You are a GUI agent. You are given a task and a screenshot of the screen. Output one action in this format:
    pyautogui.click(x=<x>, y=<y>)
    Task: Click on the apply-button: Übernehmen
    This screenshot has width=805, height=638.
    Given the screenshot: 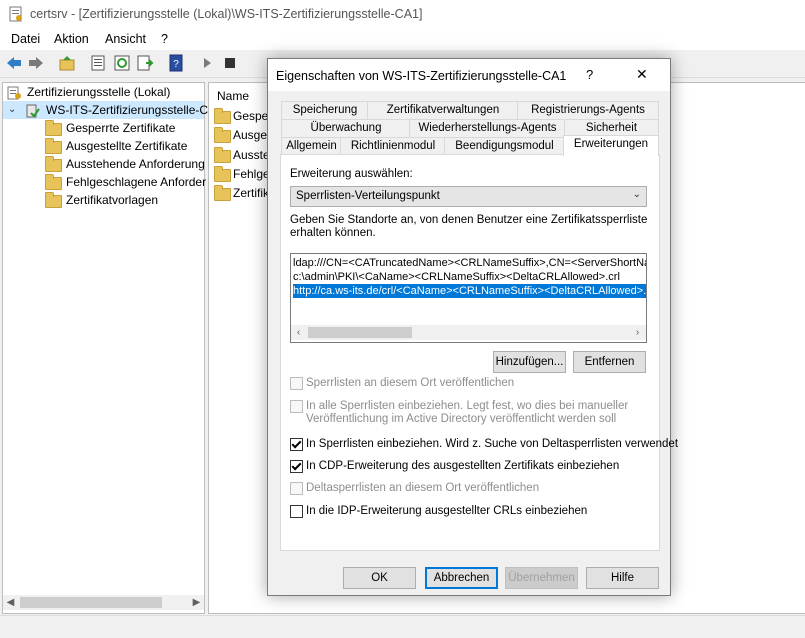 What is the action you would take?
    pyautogui.click(x=541, y=578)
    